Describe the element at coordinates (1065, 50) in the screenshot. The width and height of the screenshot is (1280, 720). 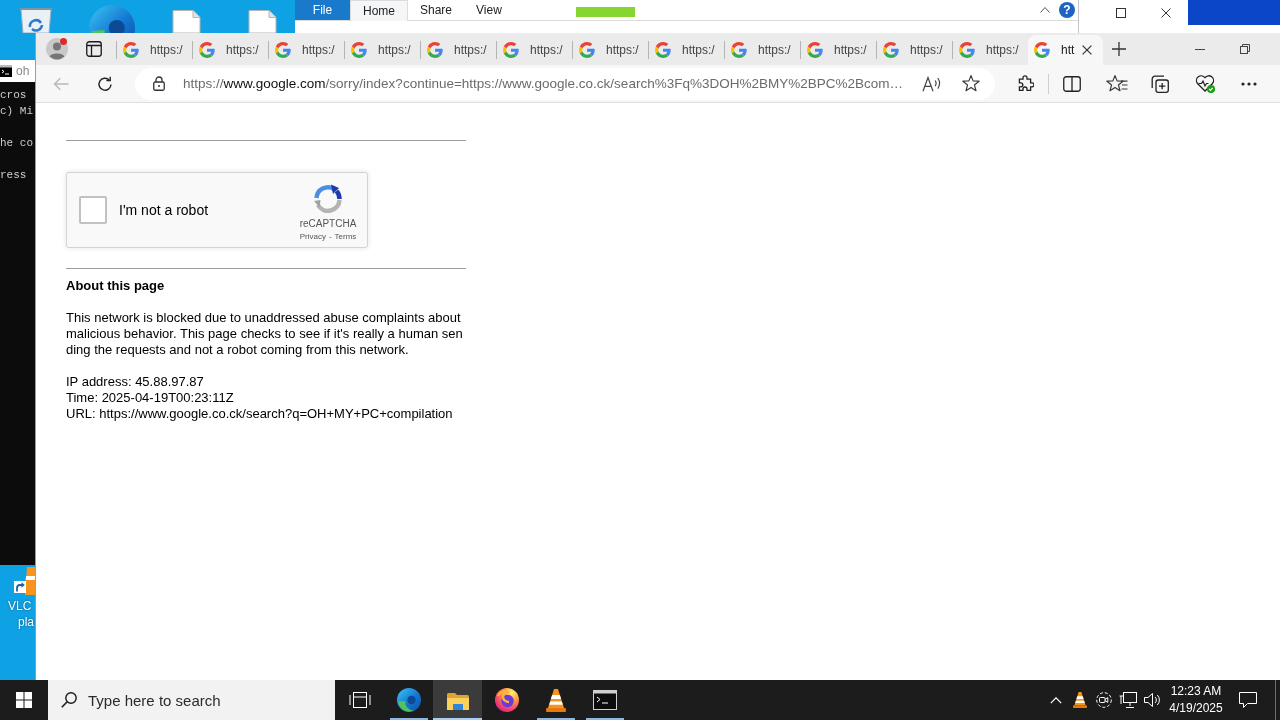
I see `browser-tab: htt` at that location.